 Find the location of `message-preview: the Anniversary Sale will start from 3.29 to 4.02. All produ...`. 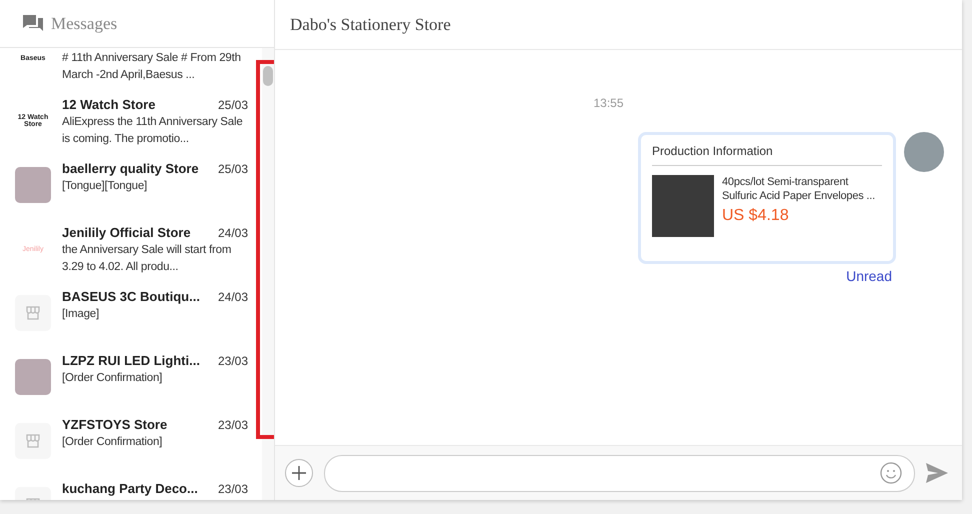

message-preview: the Anniversary Sale will start from 3.29 to 4.02. All produ... is located at coordinates (147, 259).